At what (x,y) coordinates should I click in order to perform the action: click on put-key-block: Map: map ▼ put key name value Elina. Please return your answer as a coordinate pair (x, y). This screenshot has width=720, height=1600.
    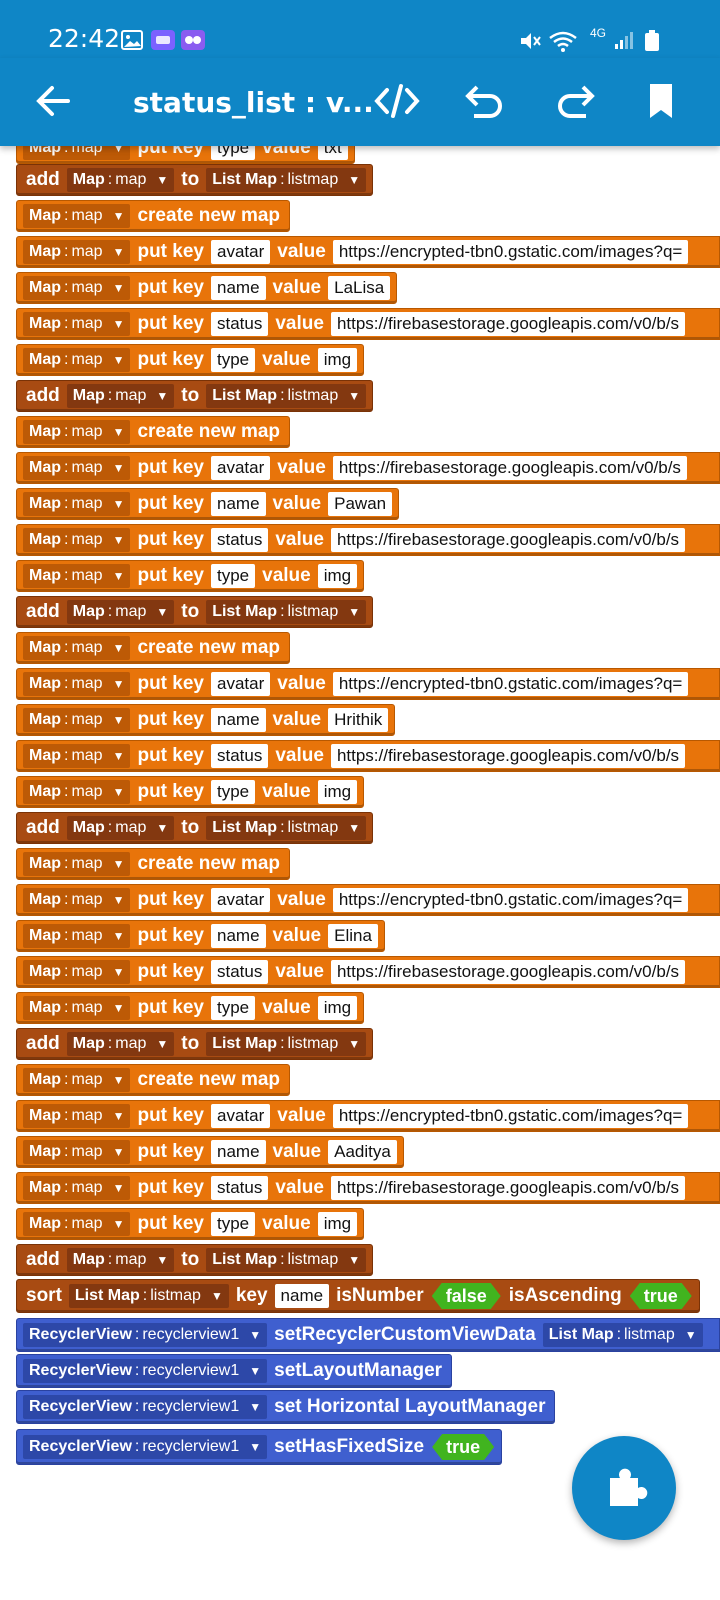
    Looking at the image, I should click on (200, 936).